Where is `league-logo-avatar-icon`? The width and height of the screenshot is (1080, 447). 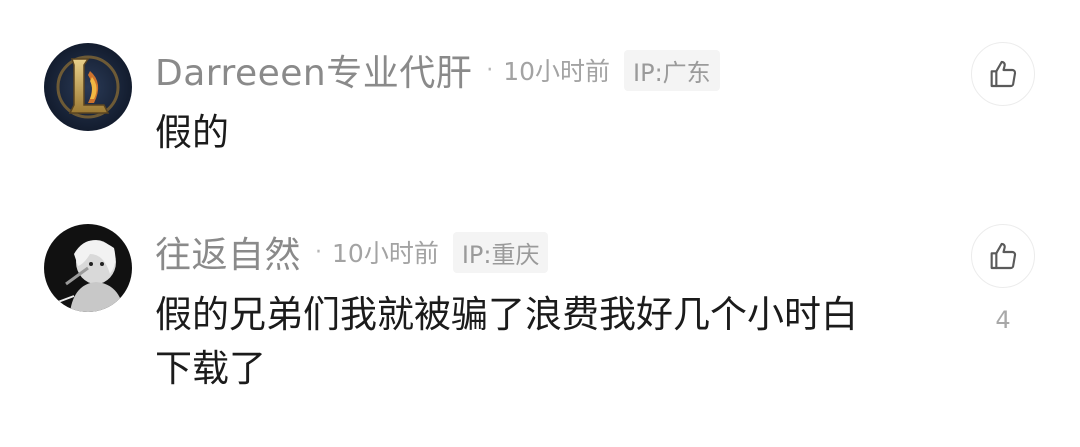 league-logo-avatar-icon is located at coordinates (88, 87).